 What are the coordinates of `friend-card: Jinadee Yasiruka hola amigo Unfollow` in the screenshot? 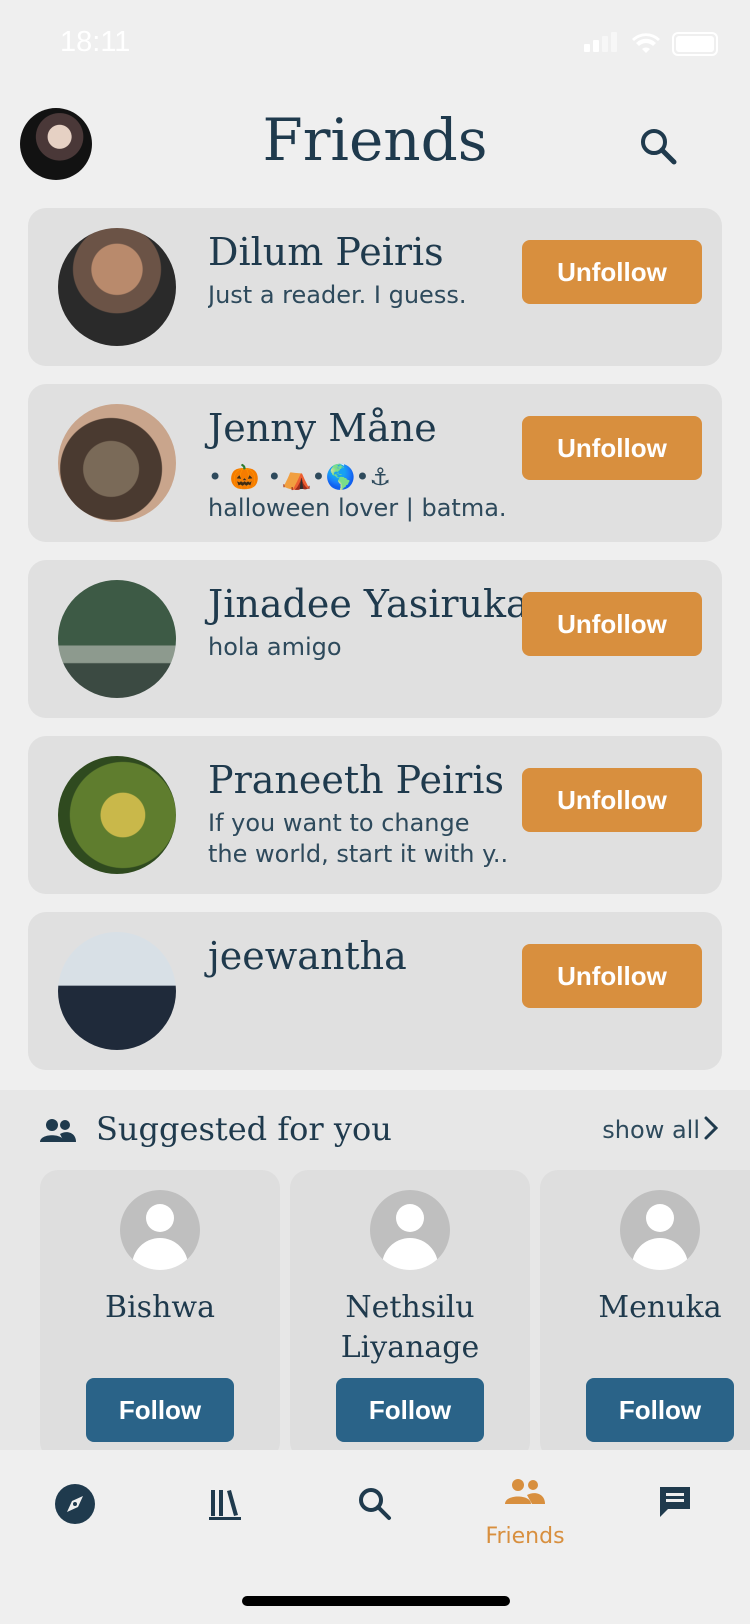 It's located at (375, 639).